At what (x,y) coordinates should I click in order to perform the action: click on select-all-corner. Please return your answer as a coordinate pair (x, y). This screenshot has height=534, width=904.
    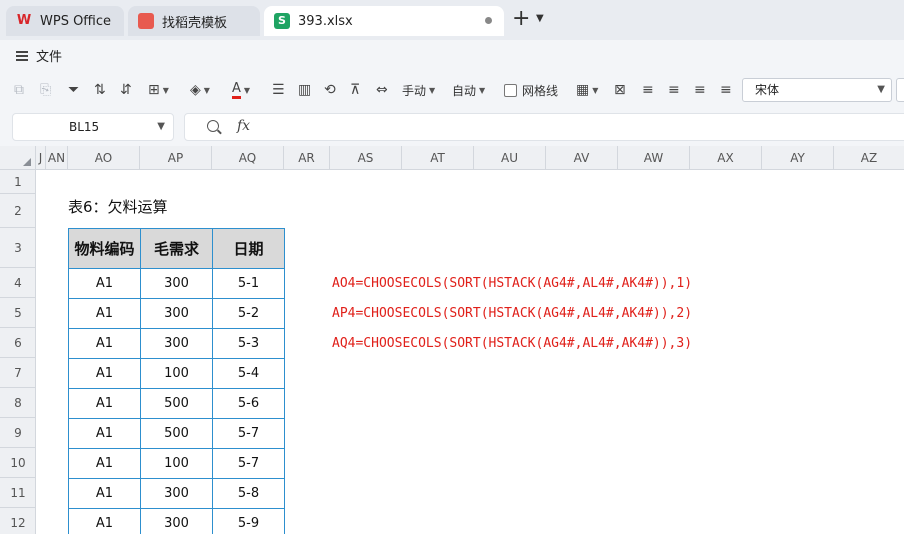
    Looking at the image, I should click on (18, 158).